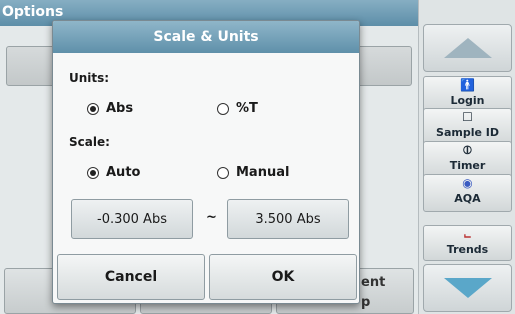 This screenshot has height=314, width=515. Describe the element at coordinates (467, 117) in the screenshot. I see `sample-cup-icon: ☐` at that location.